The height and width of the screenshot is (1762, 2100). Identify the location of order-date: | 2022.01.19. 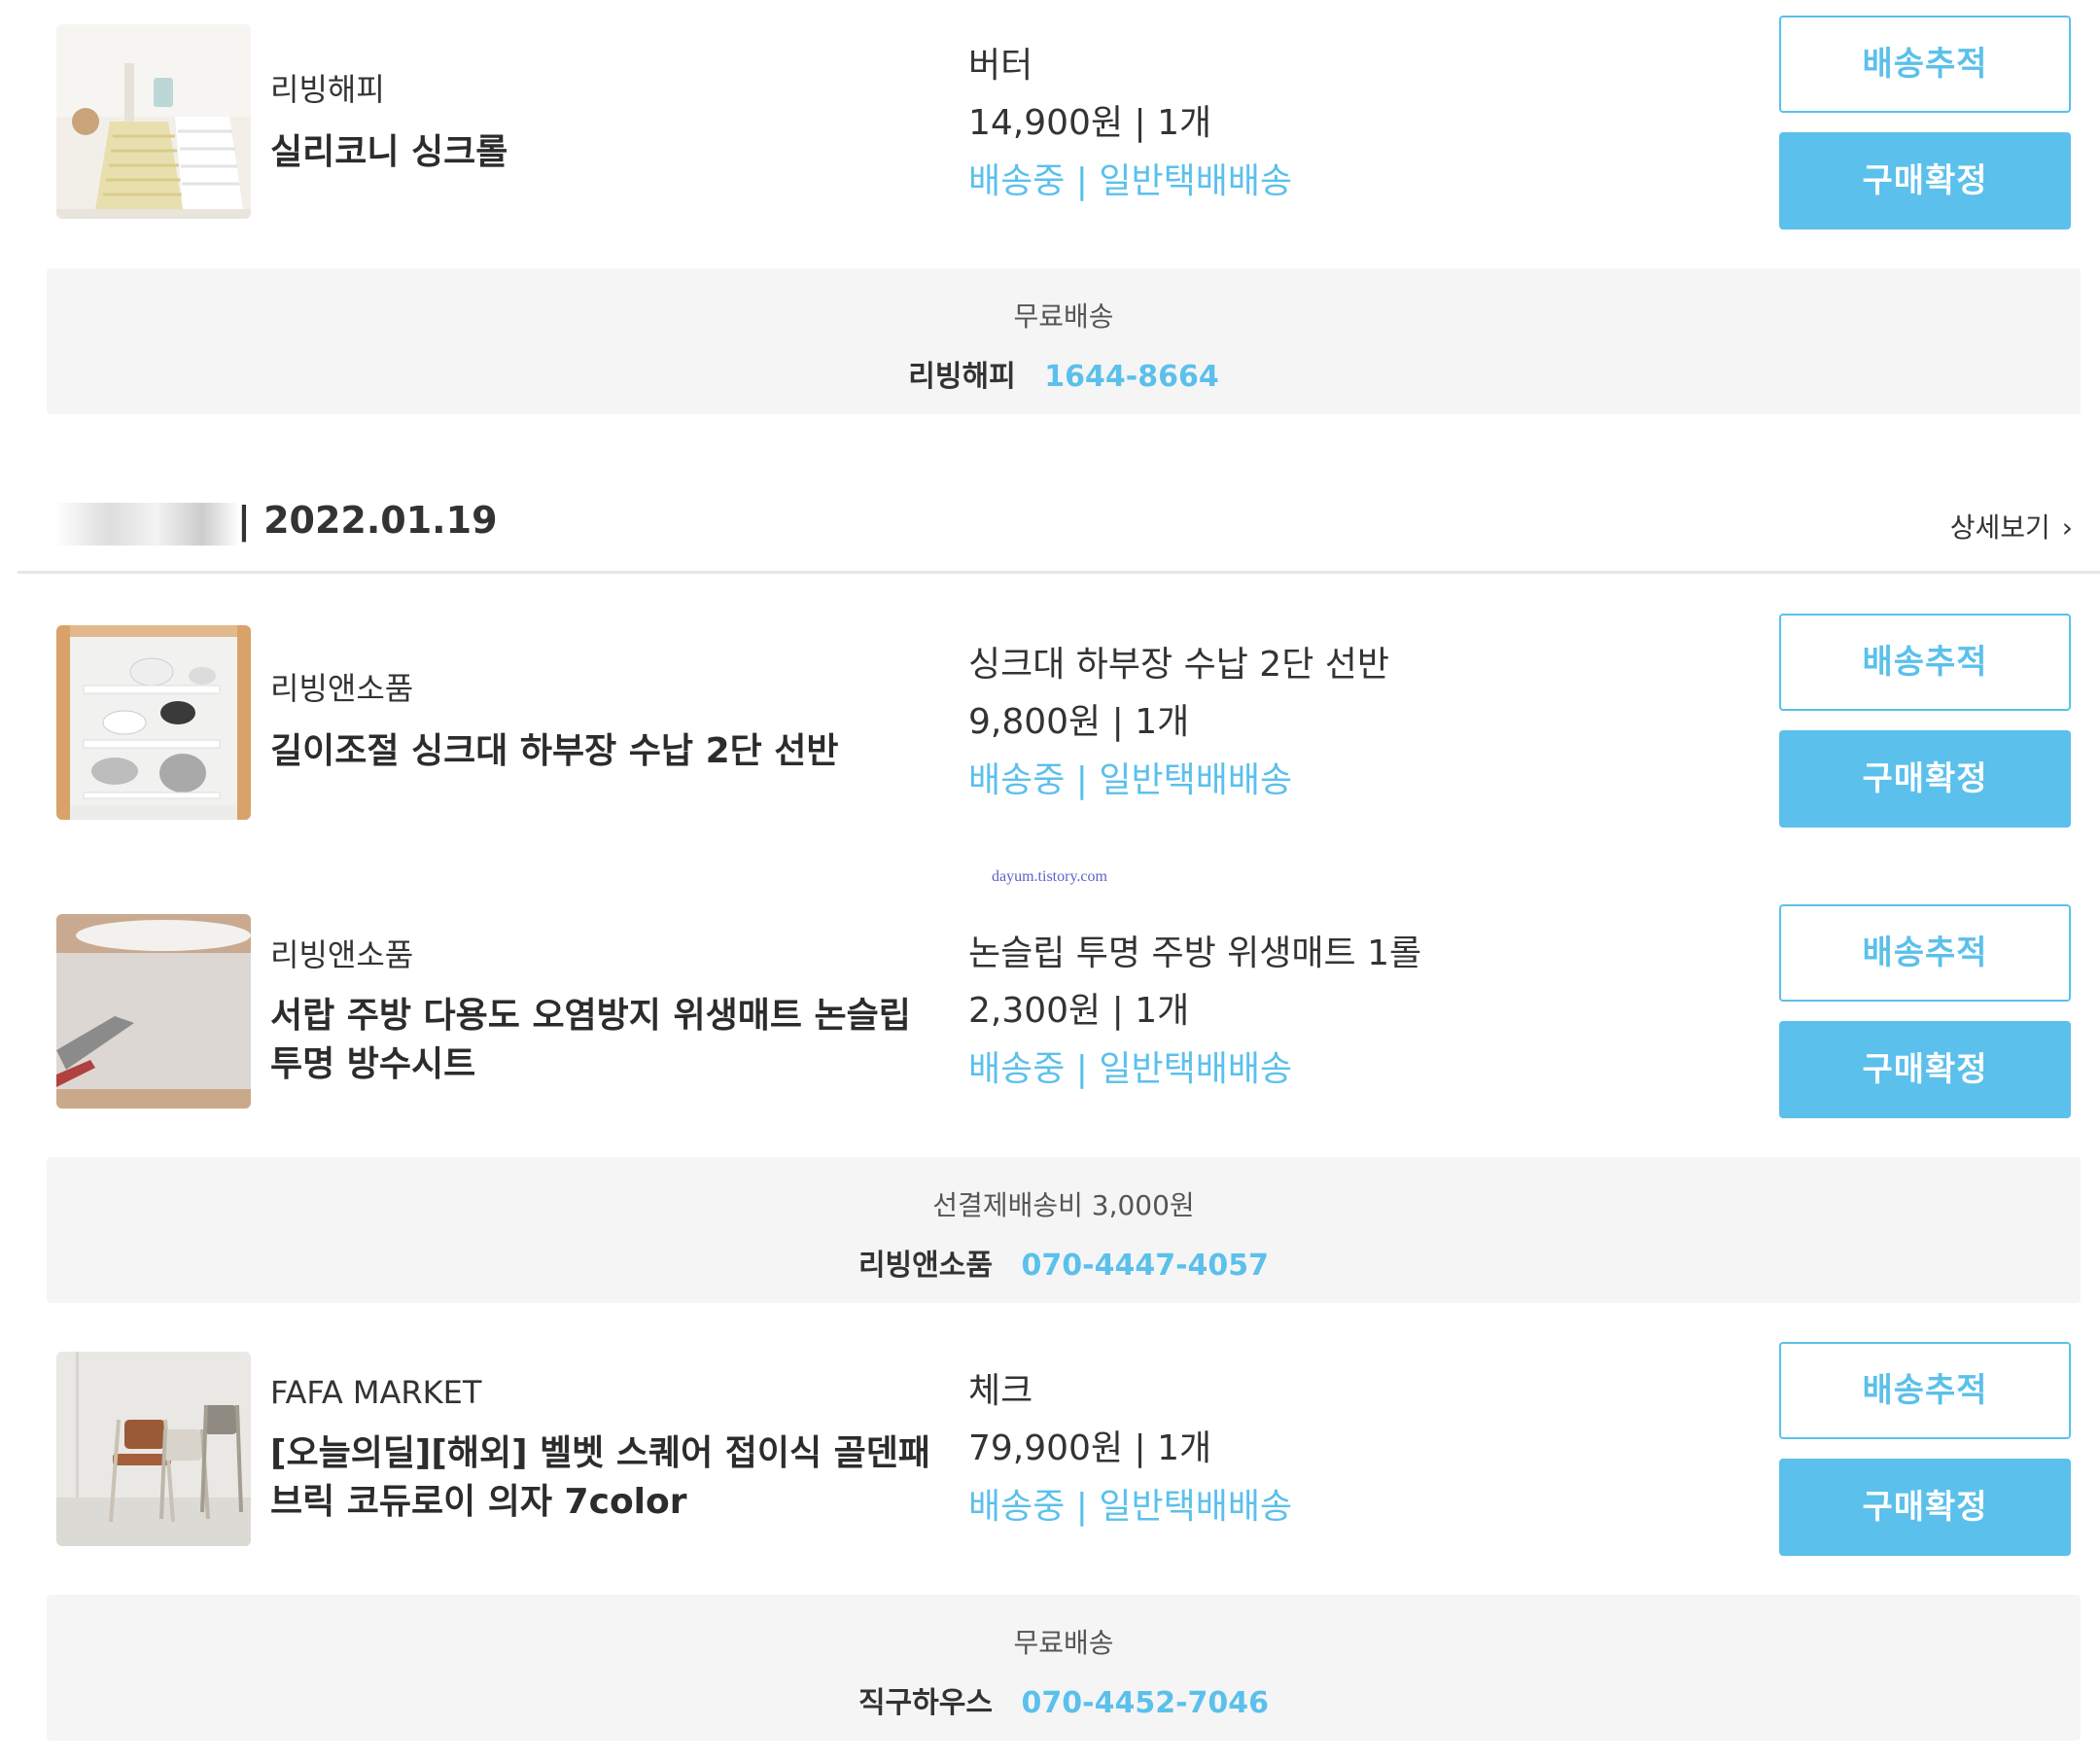
(367, 520).